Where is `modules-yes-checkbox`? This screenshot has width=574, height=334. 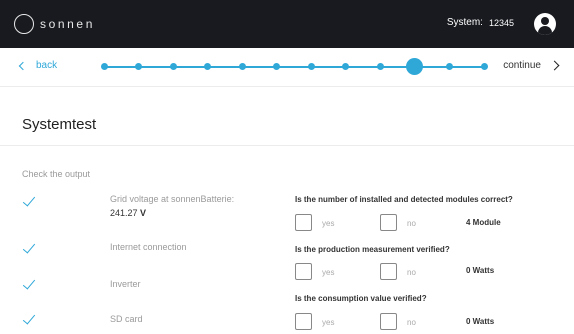 modules-yes-checkbox is located at coordinates (303, 222).